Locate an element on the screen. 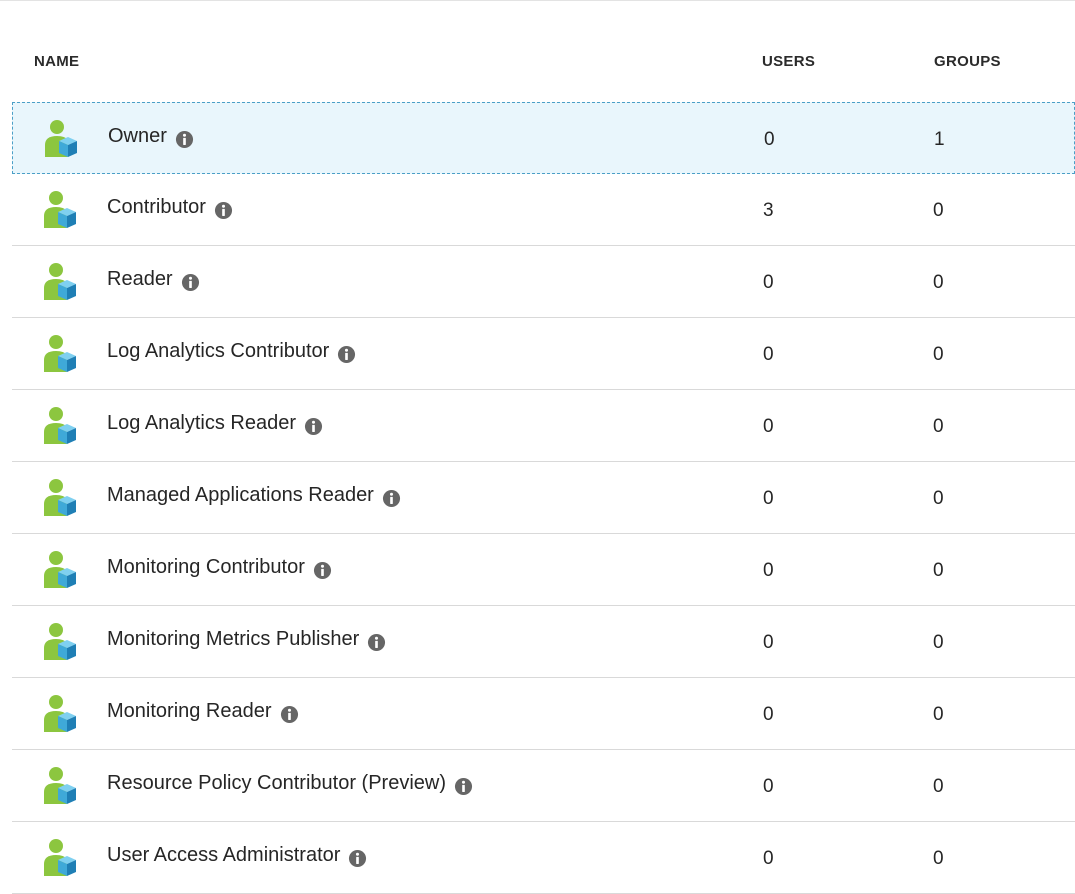  table-row: Owner 0 1 is located at coordinates (543, 138).